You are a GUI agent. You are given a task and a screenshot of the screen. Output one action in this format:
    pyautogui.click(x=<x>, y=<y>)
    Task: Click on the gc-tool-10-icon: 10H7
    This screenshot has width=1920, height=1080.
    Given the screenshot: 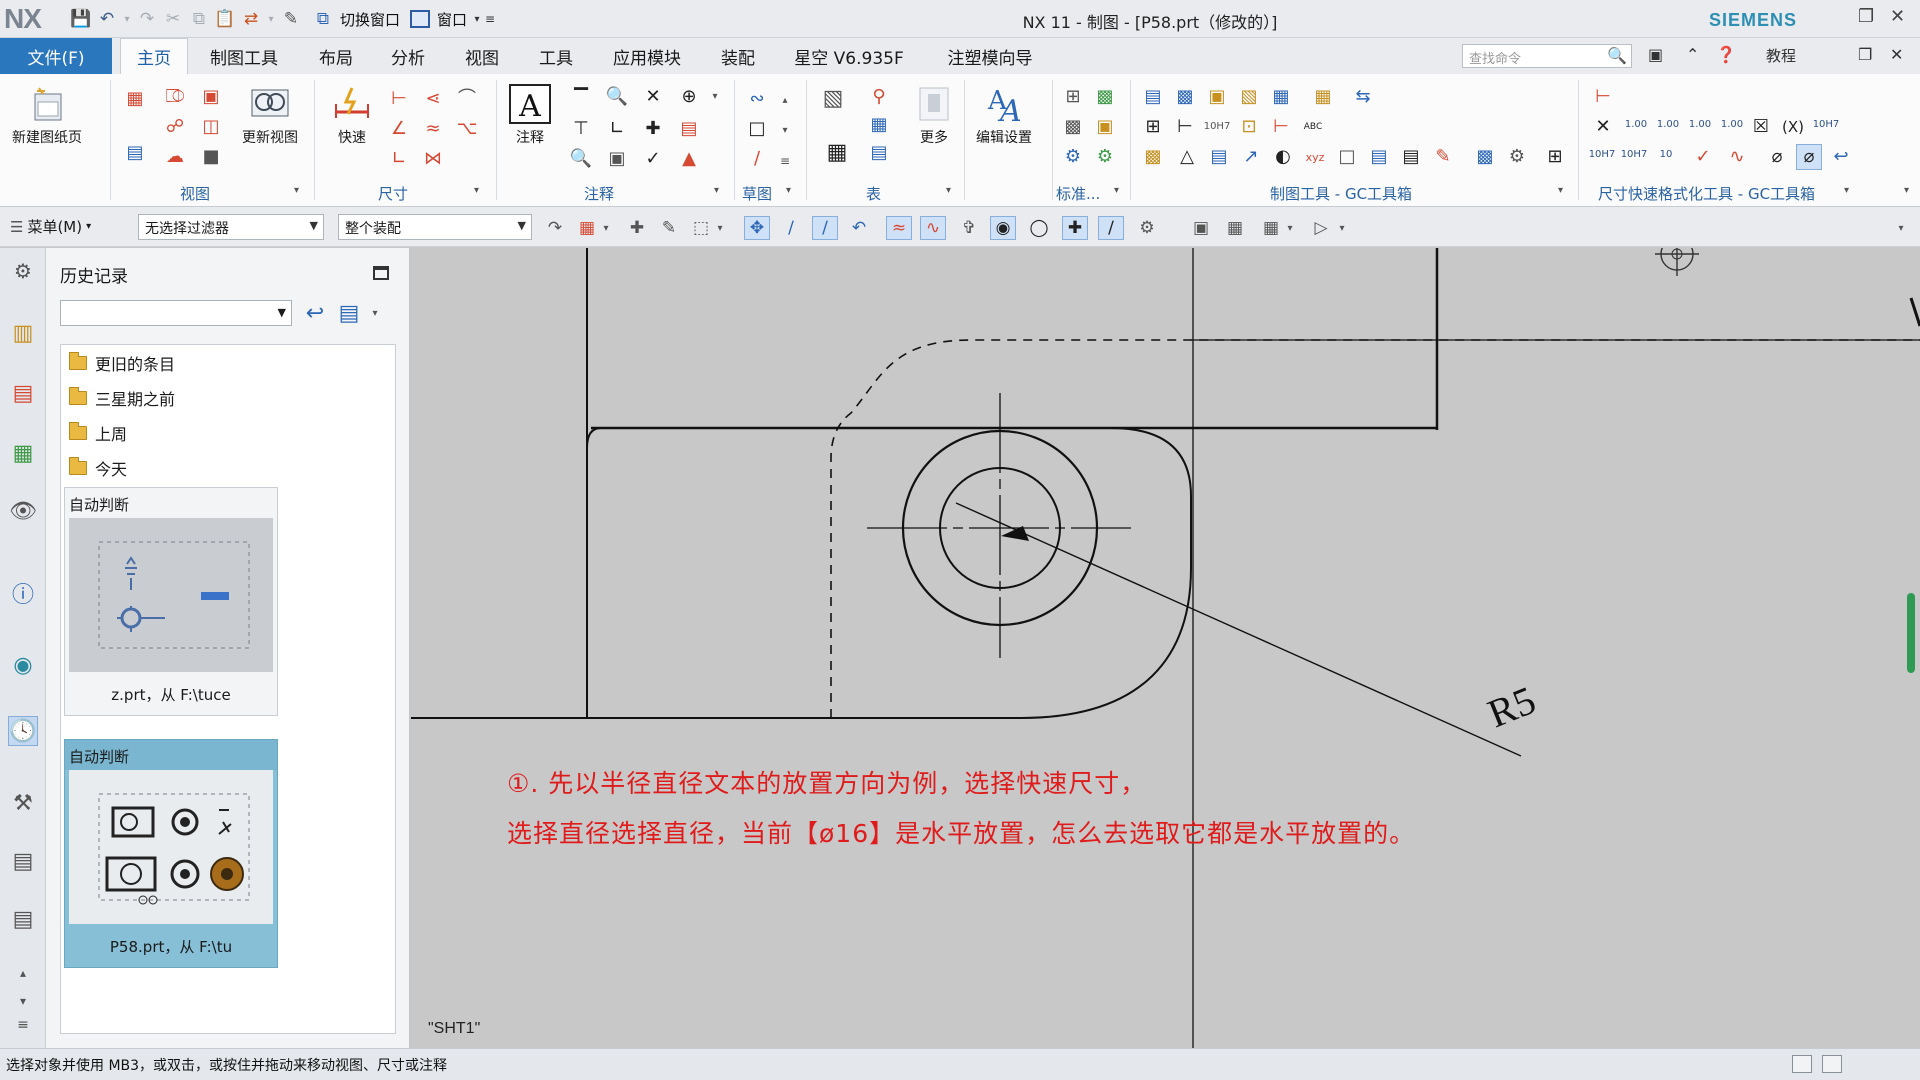 What is the action you would take?
    pyautogui.click(x=1217, y=127)
    